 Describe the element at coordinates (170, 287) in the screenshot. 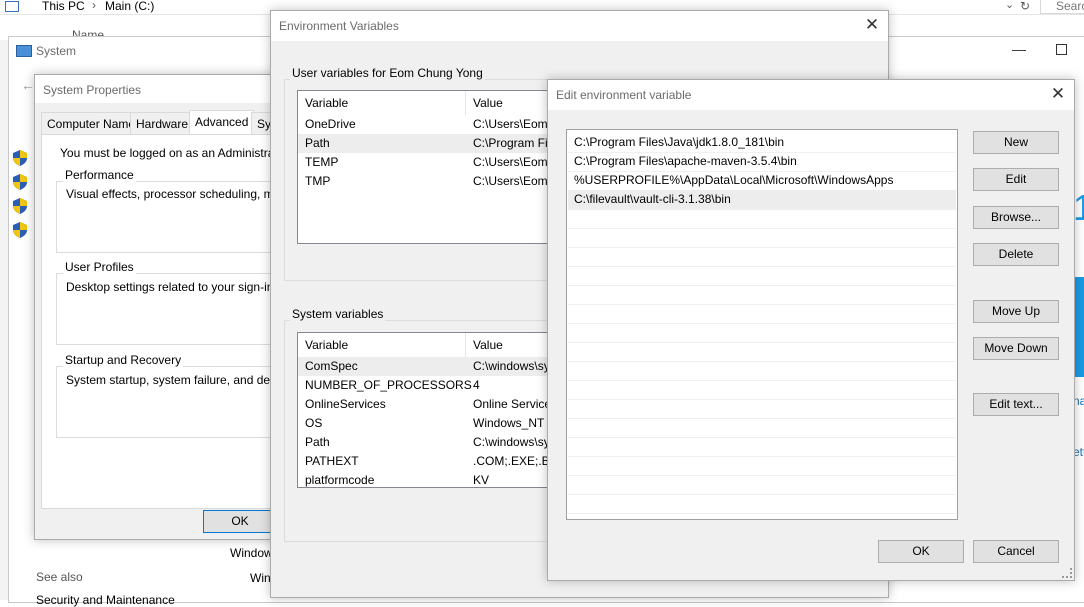

I see `user-profiles-text: Desktop settings related to your sign-in` at that location.